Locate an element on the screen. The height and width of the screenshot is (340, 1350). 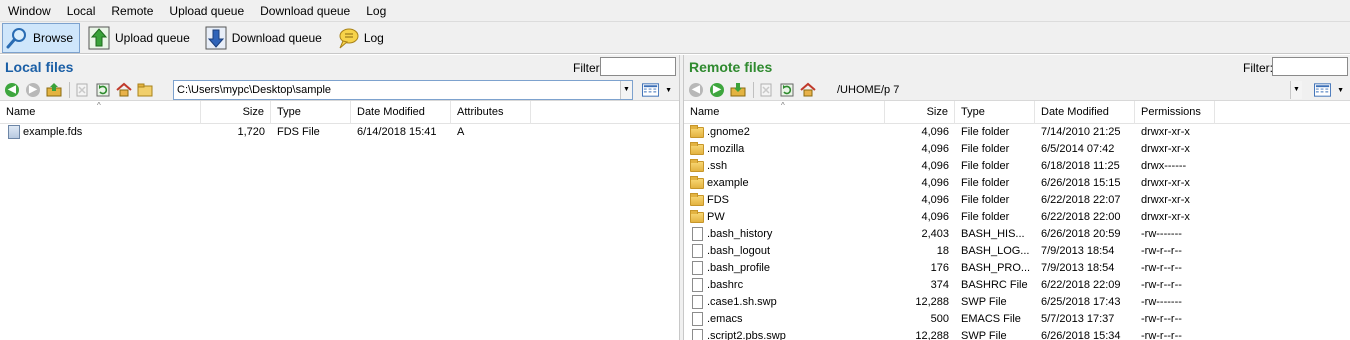
local-path-input: C:\Users\mypc\Desktop\sample ▼ is located at coordinates (403, 90).